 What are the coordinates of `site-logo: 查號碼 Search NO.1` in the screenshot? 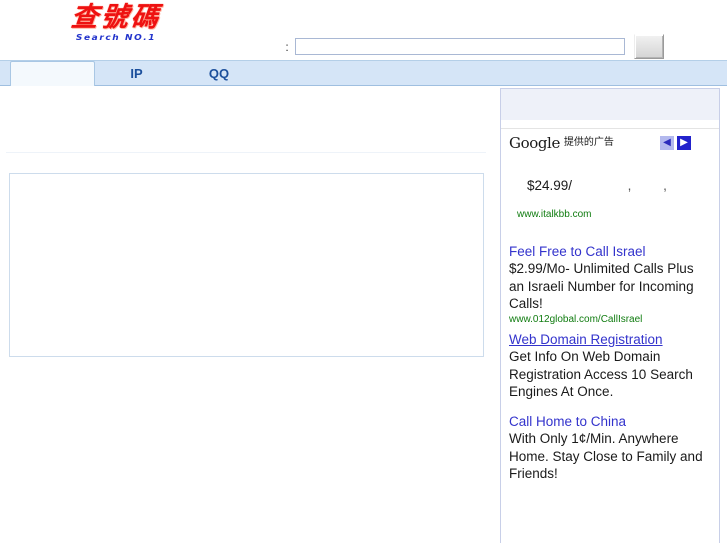 It's located at (116, 22).